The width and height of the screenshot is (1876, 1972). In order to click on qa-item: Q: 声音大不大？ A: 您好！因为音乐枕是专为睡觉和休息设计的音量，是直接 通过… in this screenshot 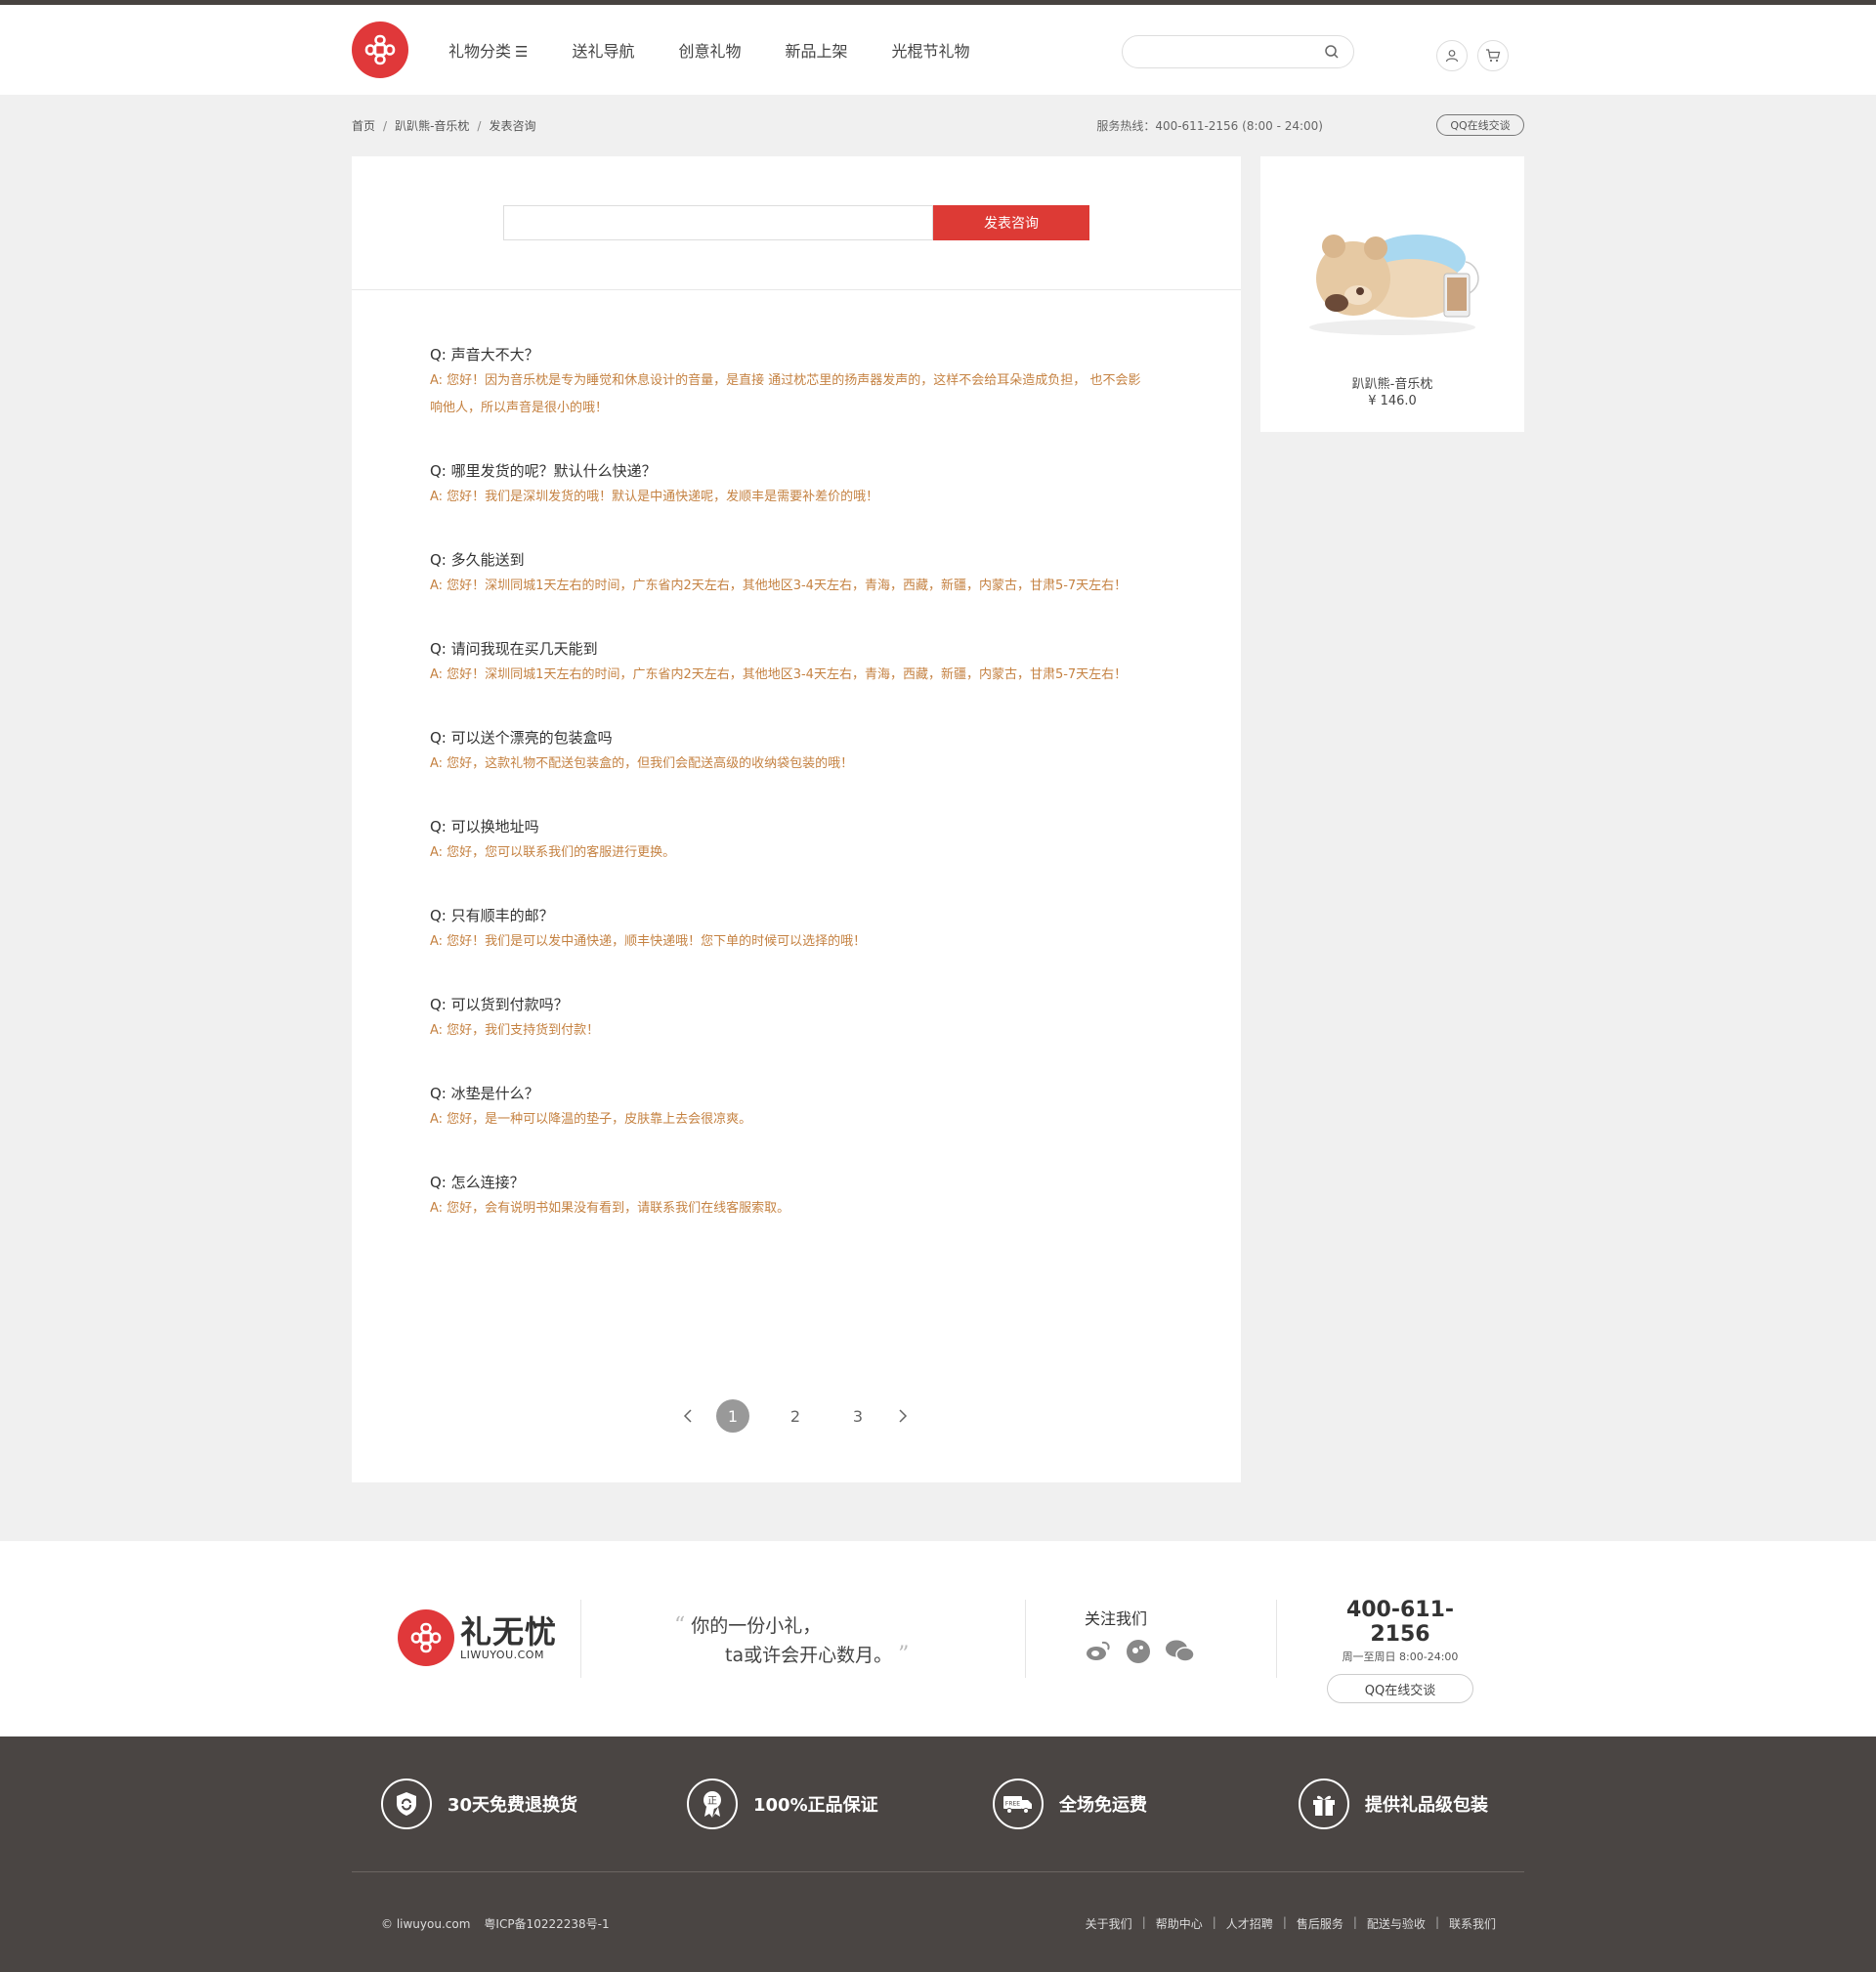, I will do `click(791, 383)`.